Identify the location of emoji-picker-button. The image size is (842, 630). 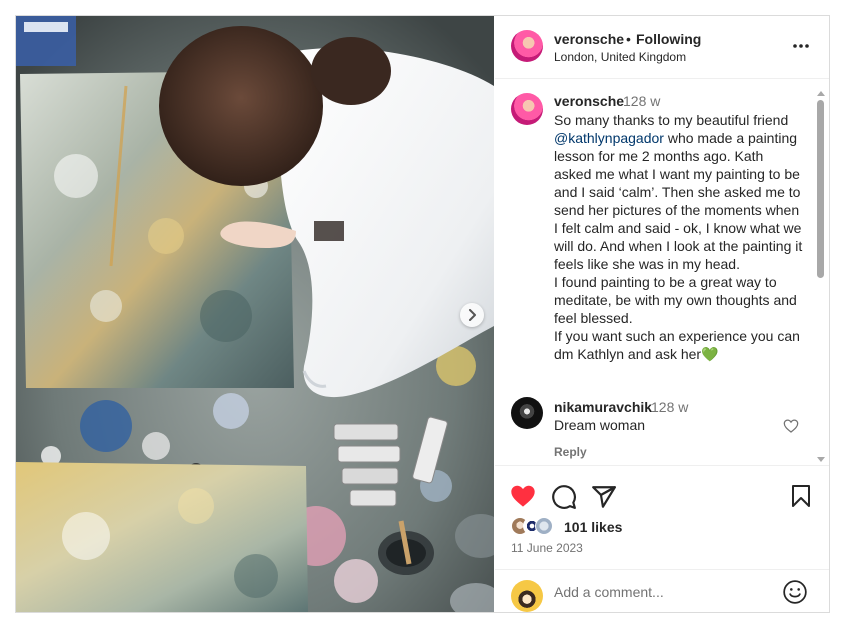
(795, 592).